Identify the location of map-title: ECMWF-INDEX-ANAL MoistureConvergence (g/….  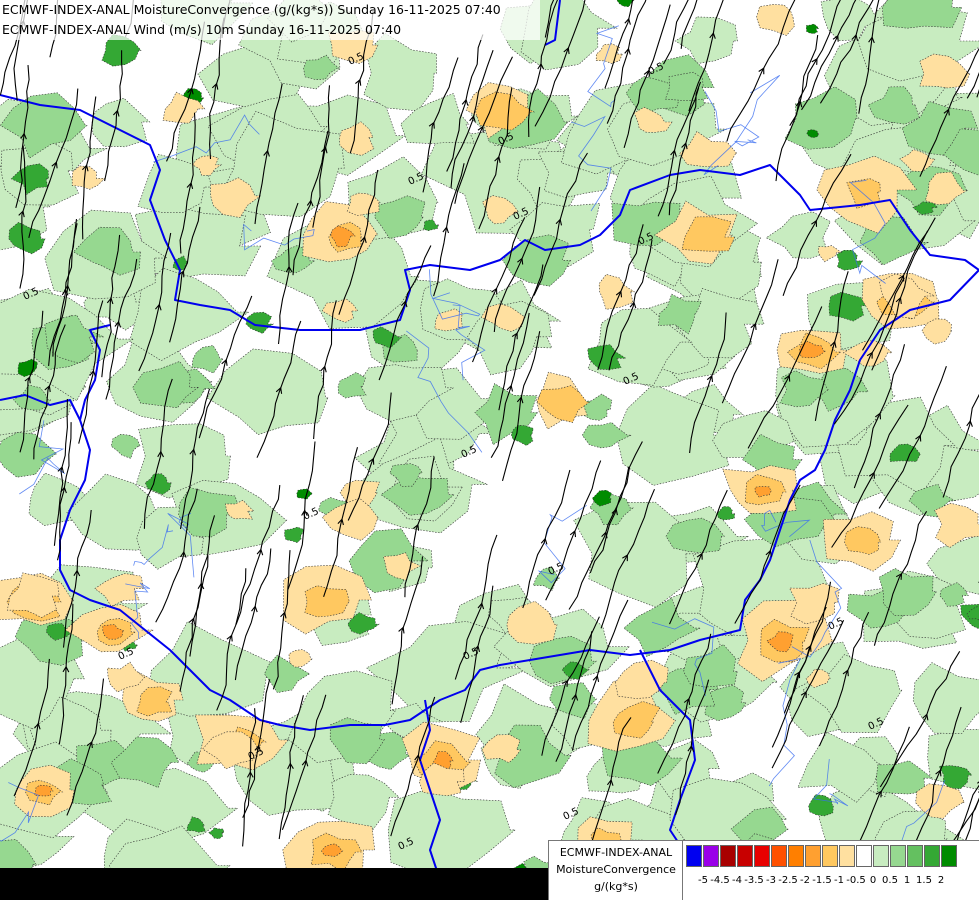
(270, 20).